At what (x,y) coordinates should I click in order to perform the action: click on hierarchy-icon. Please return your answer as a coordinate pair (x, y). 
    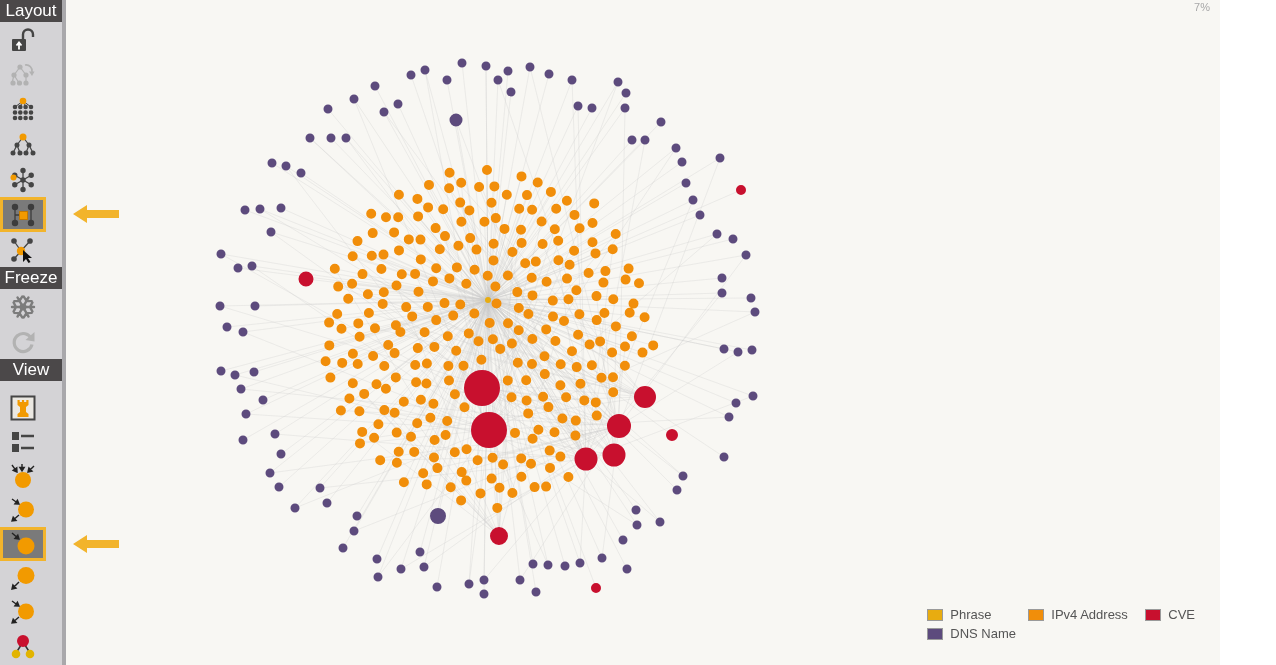
    Looking at the image, I should click on (23, 109).